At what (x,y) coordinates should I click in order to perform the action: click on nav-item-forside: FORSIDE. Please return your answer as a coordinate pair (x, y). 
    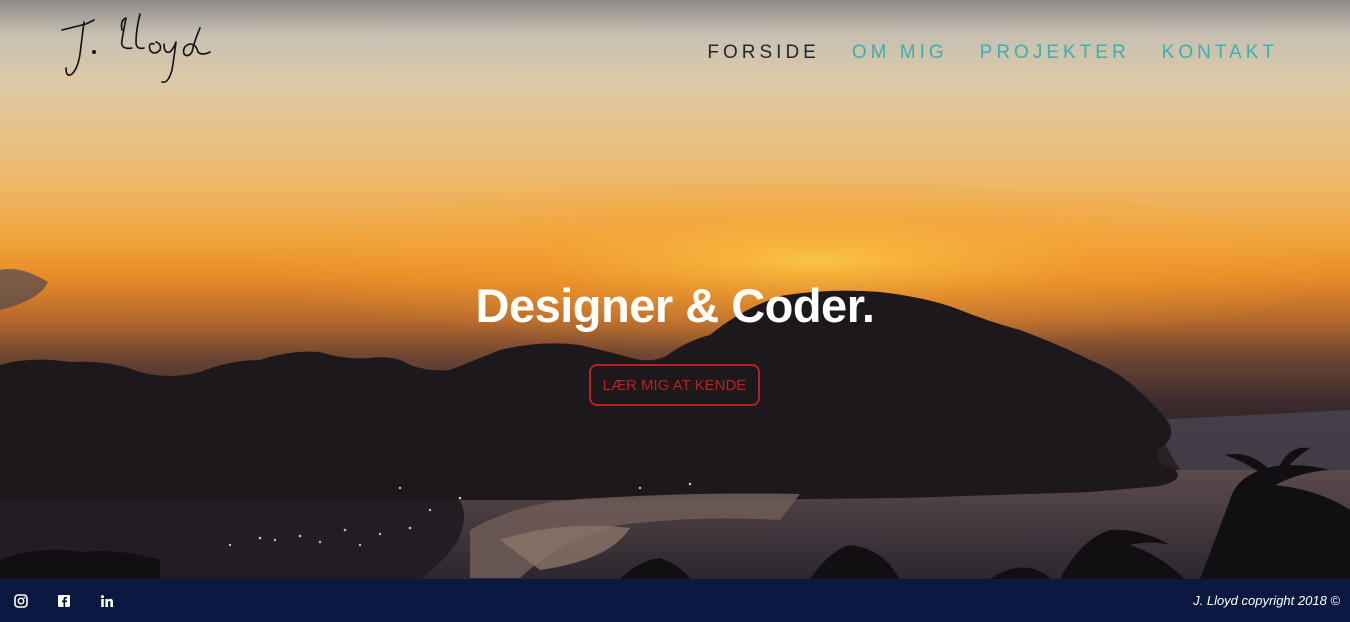
    Looking at the image, I should click on (763, 53).